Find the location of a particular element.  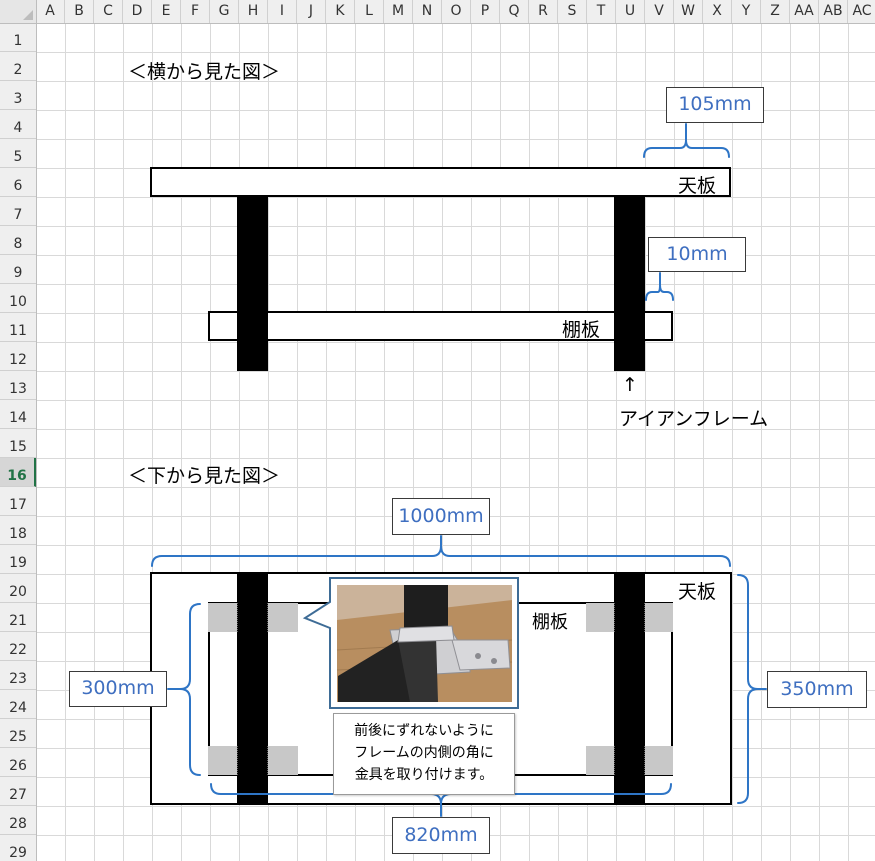

row-header-24: 24 is located at coordinates (18, 704).